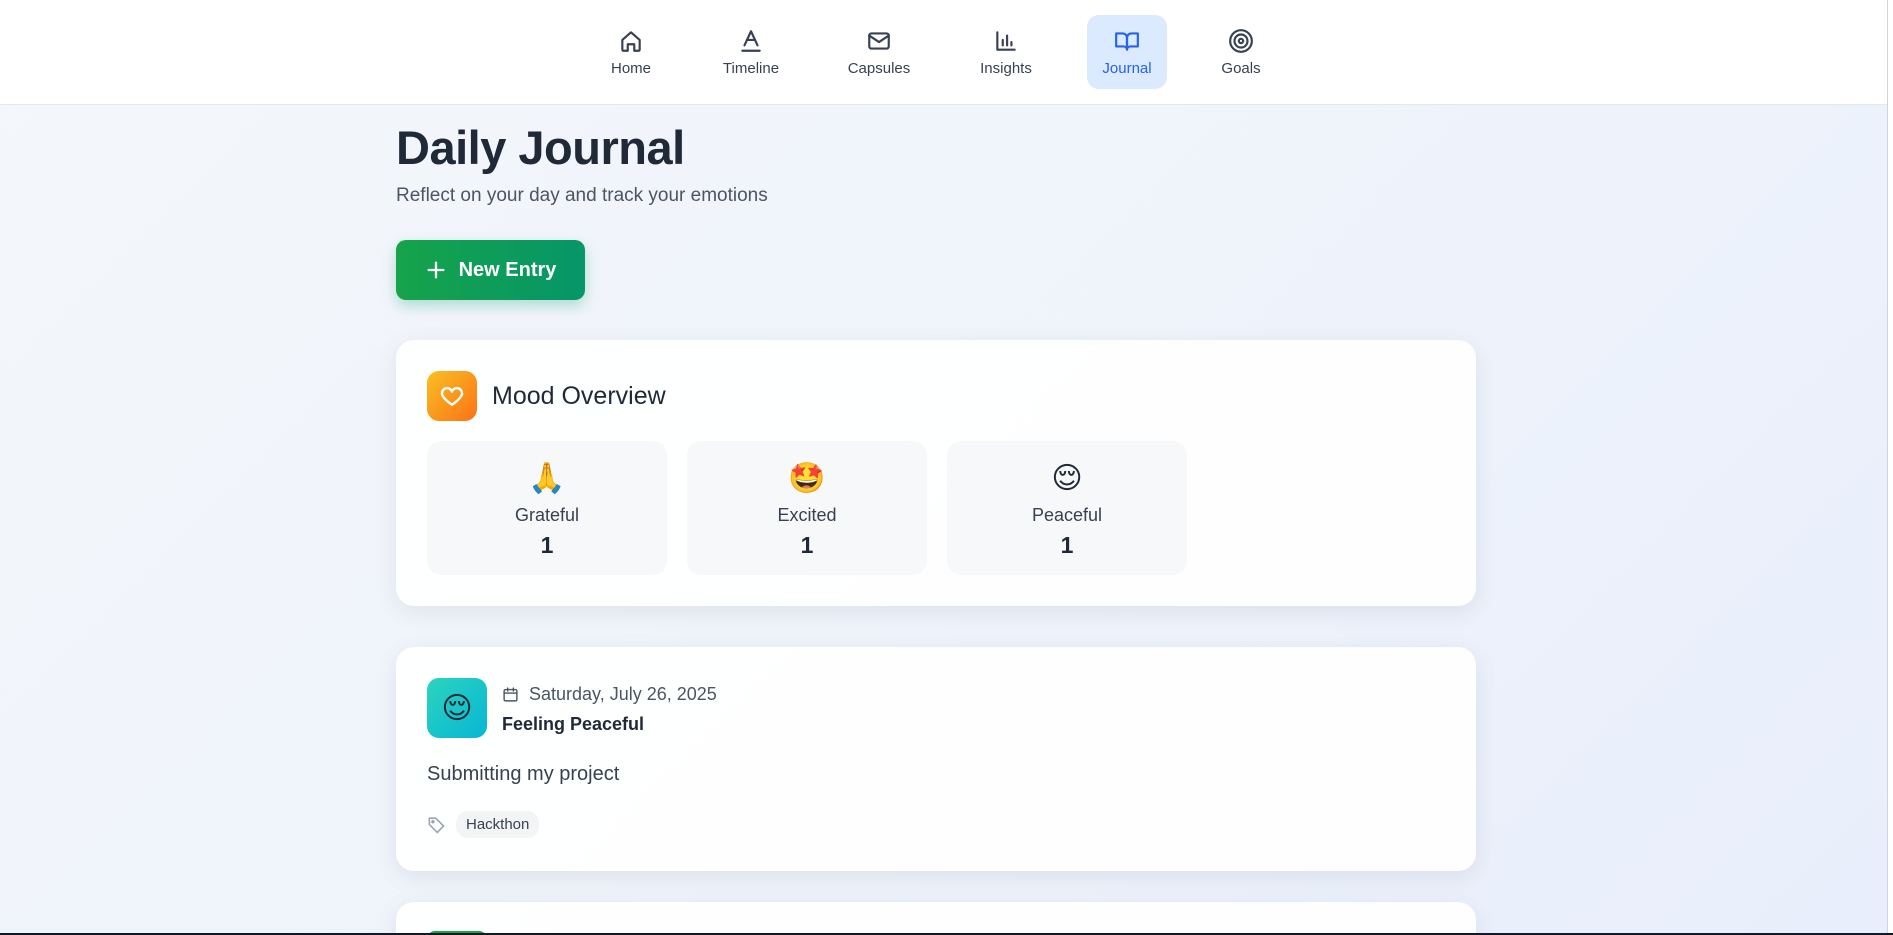  What do you see at coordinates (807, 478) in the screenshot?
I see `star-struck-icon: 🤩` at bounding box center [807, 478].